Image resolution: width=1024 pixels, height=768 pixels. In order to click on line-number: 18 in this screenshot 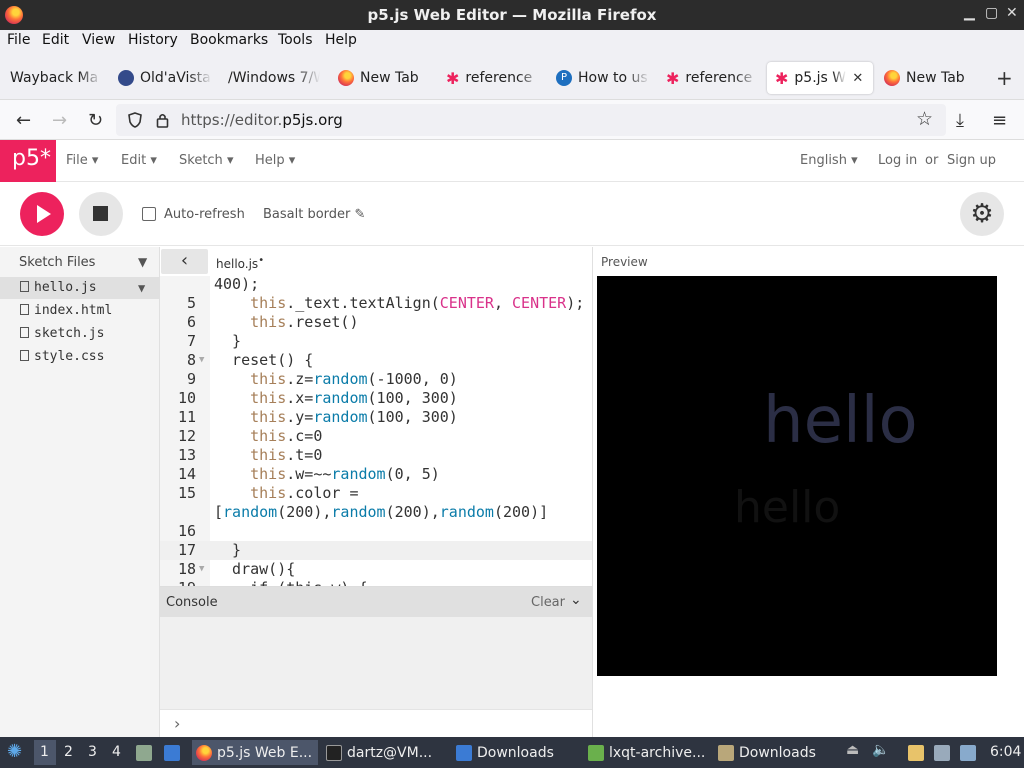, I will do `click(186, 569)`.